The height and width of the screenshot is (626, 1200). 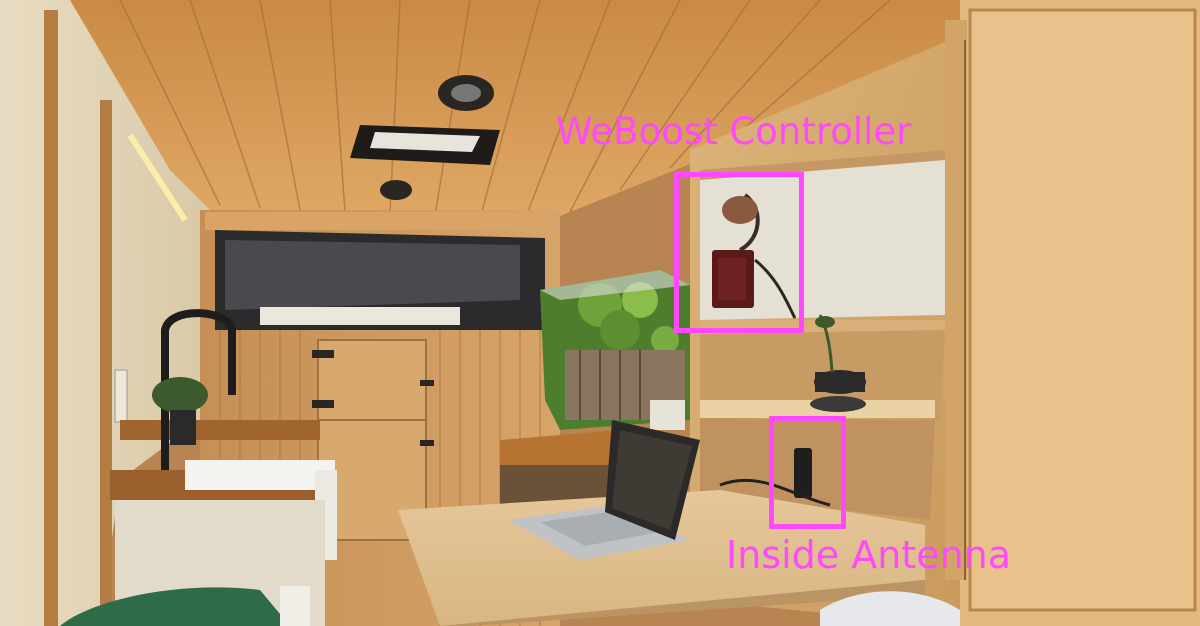 I want to click on controller-annotation-label: WeBoost Controller, so click(x=734, y=131).